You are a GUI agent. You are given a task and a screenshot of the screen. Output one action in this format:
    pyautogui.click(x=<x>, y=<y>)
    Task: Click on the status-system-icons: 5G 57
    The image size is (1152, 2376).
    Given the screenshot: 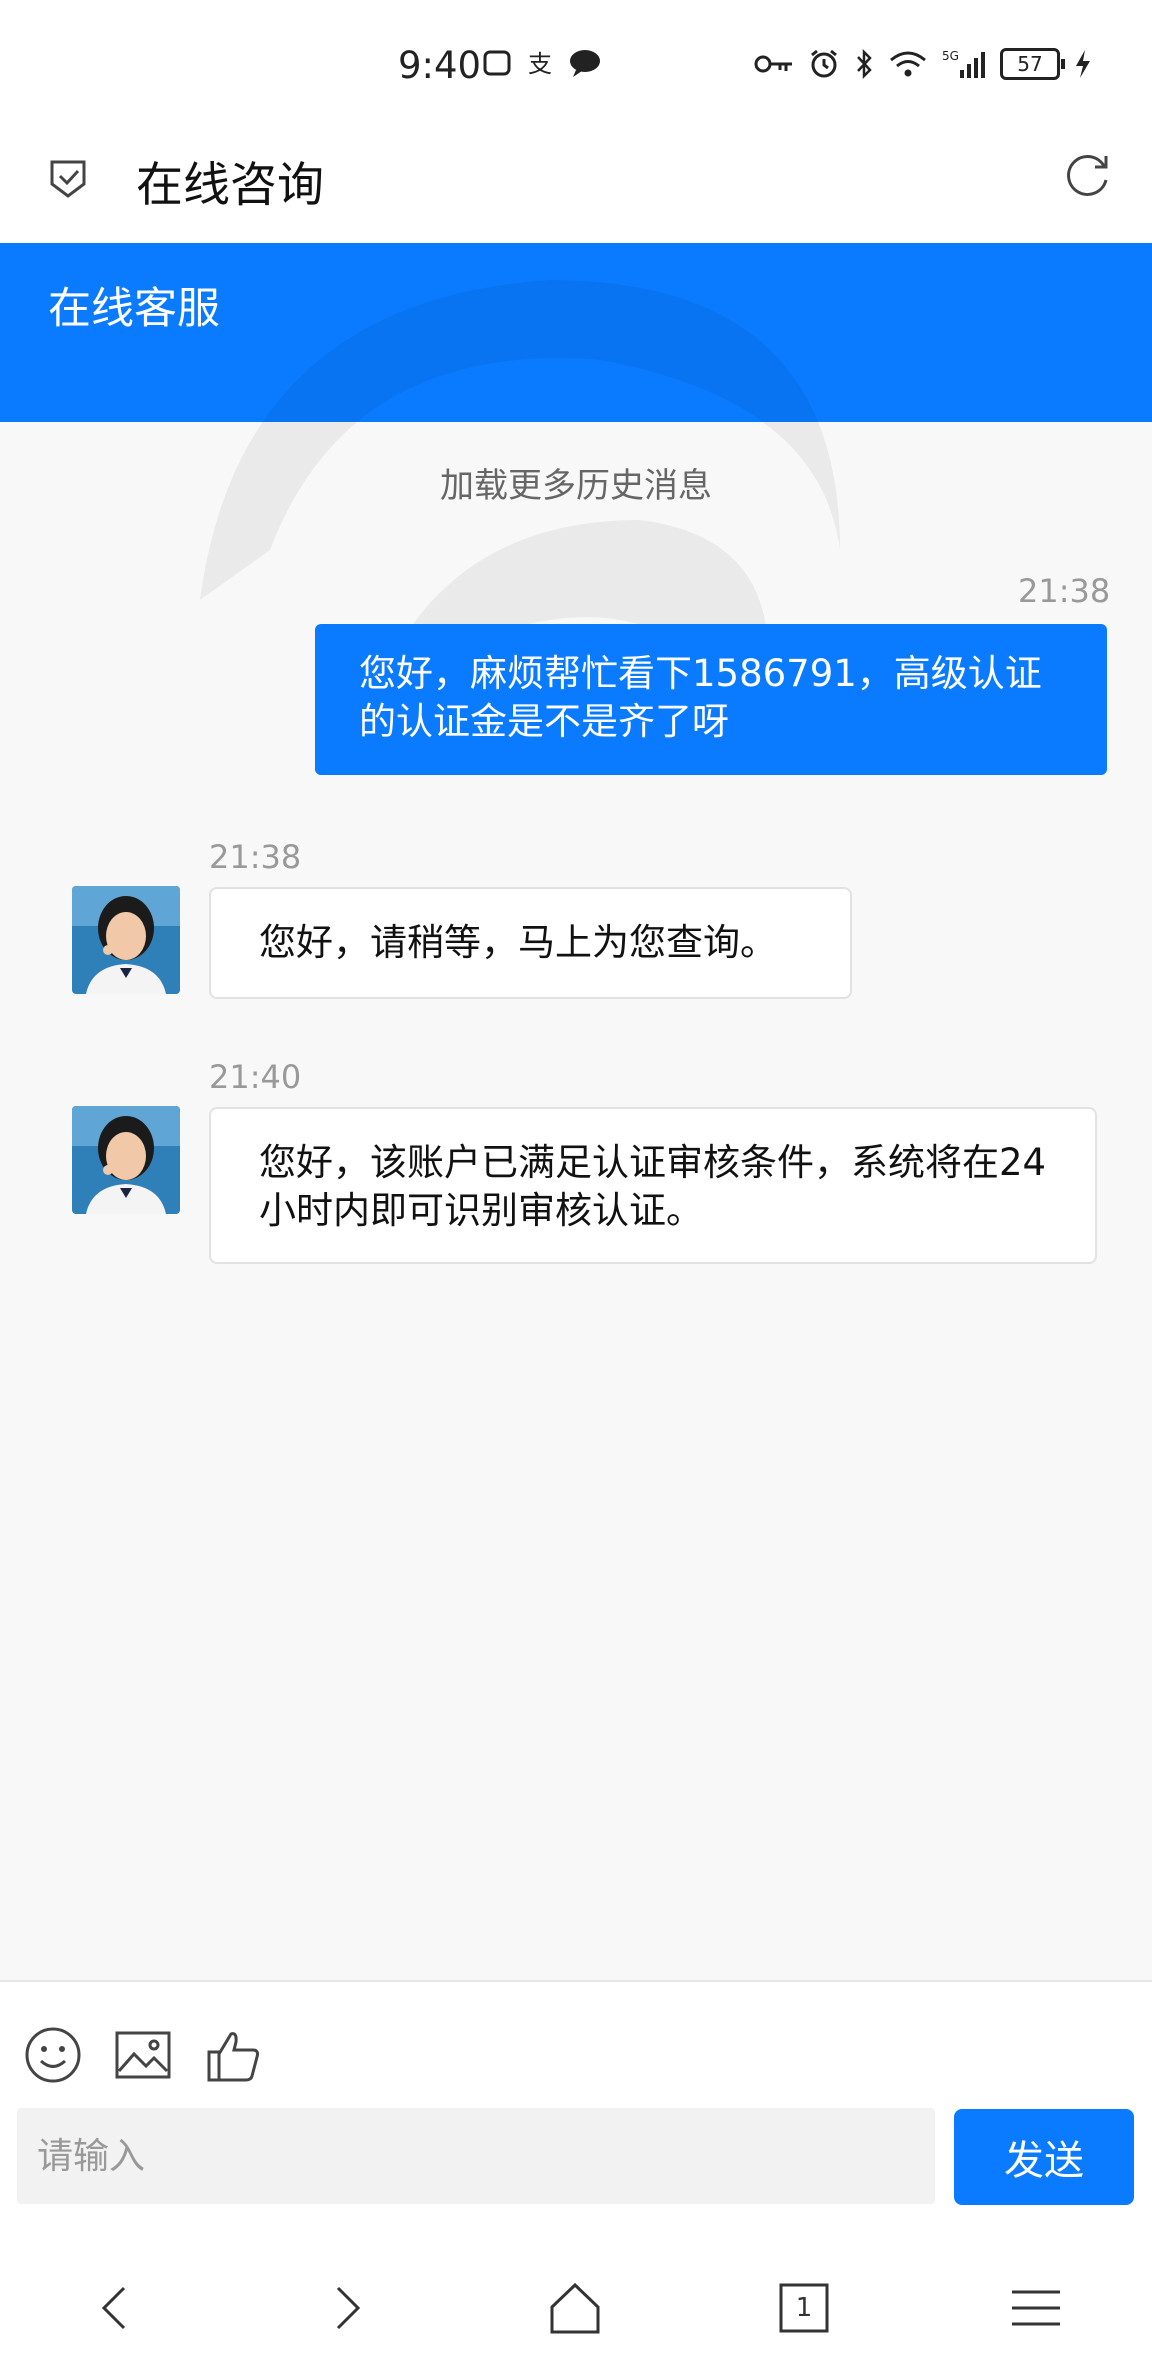 What is the action you would take?
    pyautogui.click(x=923, y=64)
    